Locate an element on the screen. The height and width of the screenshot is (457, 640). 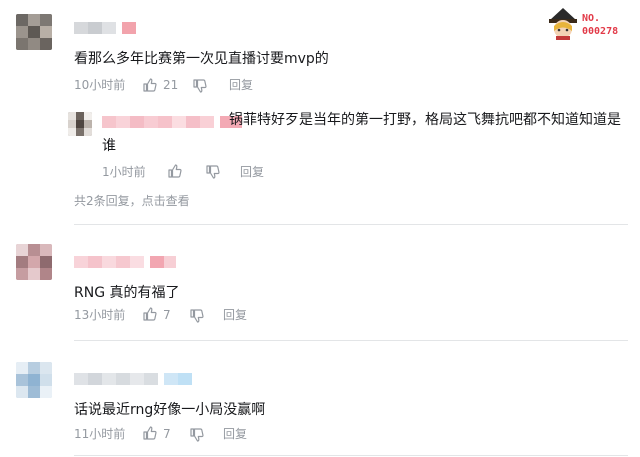
fan-badge: NO. 000278 is located at coordinates (589, 26).